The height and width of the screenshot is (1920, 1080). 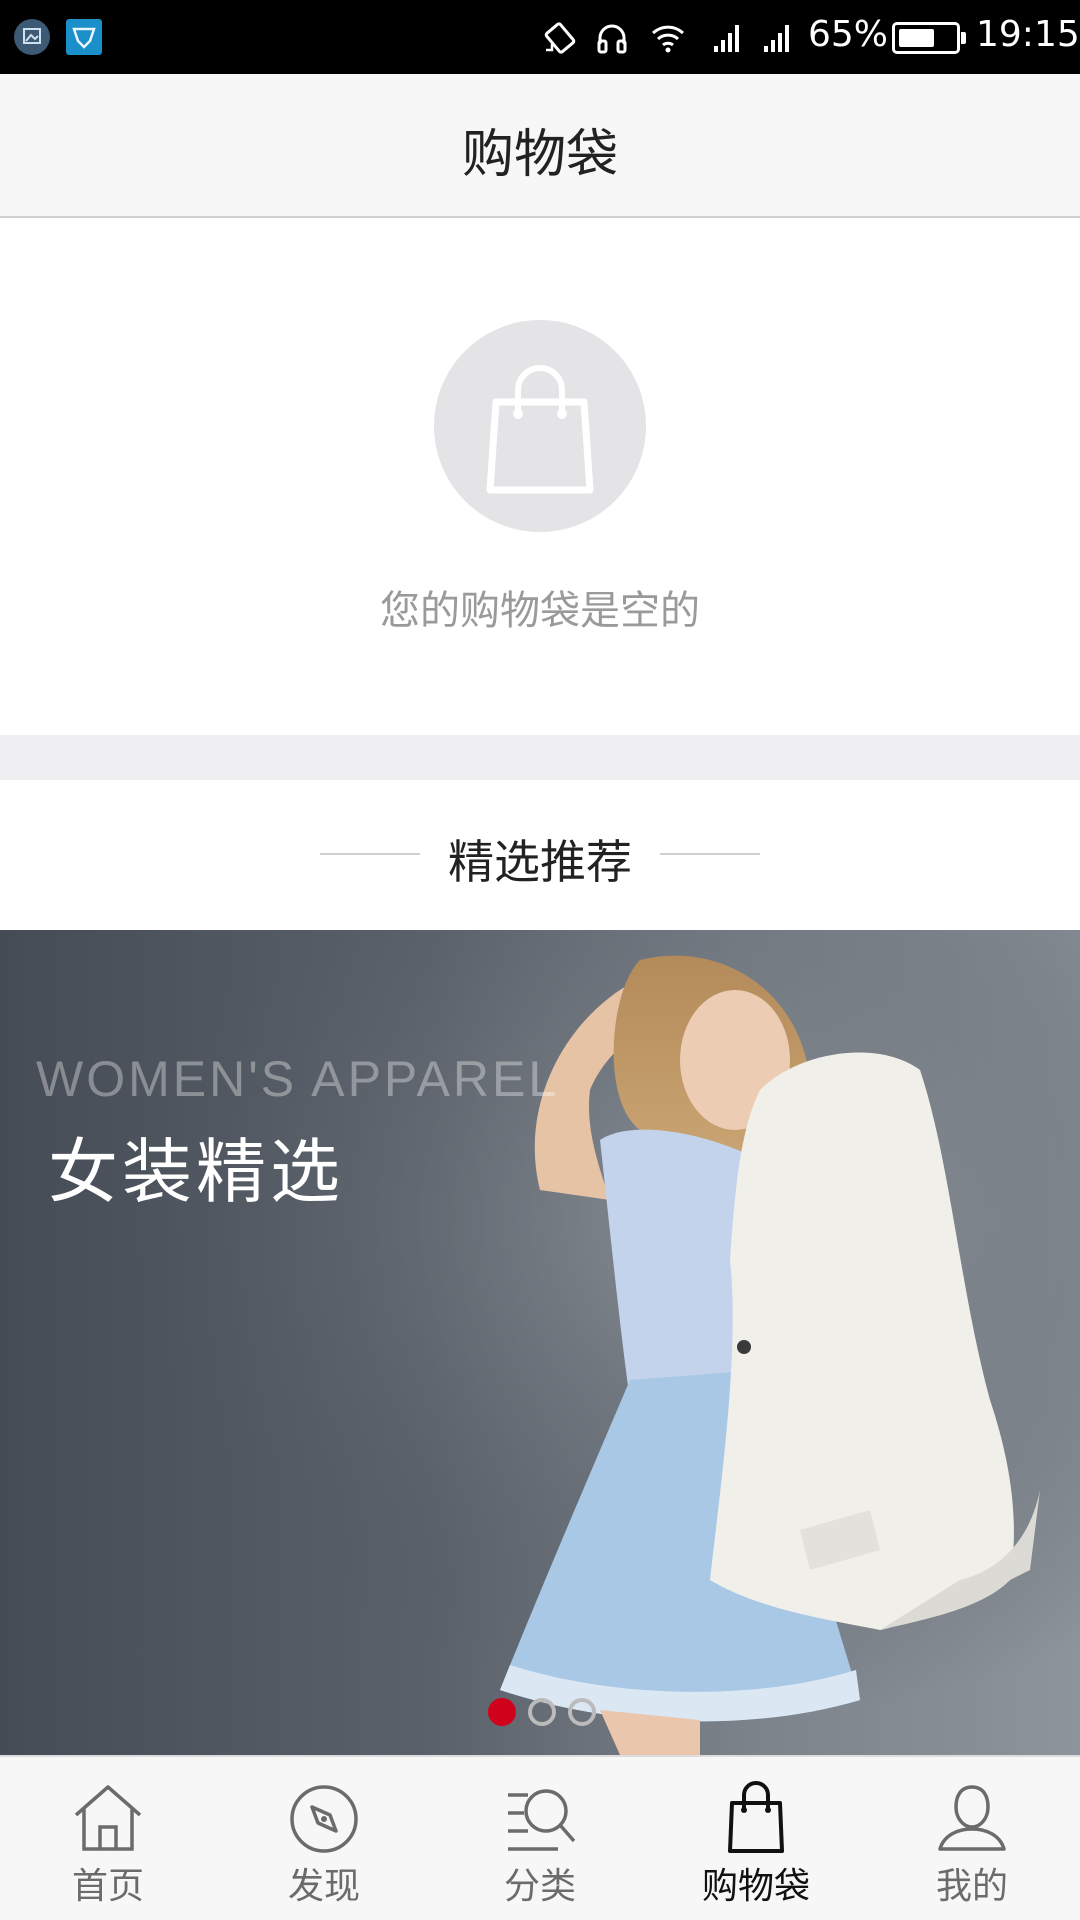 I want to click on empty-bag-illustration, so click(x=540, y=426).